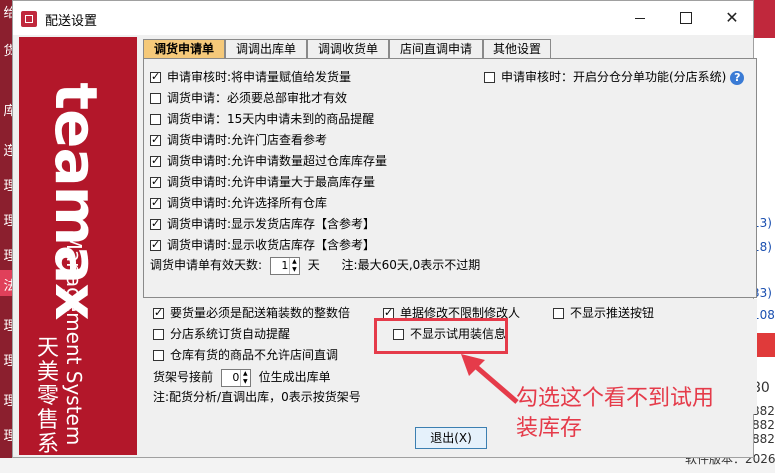 The height and width of the screenshot is (473, 775). Describe the element at coordinates (490, 379) in the screenshot. I see `annotation-arrow-icon` at that location.